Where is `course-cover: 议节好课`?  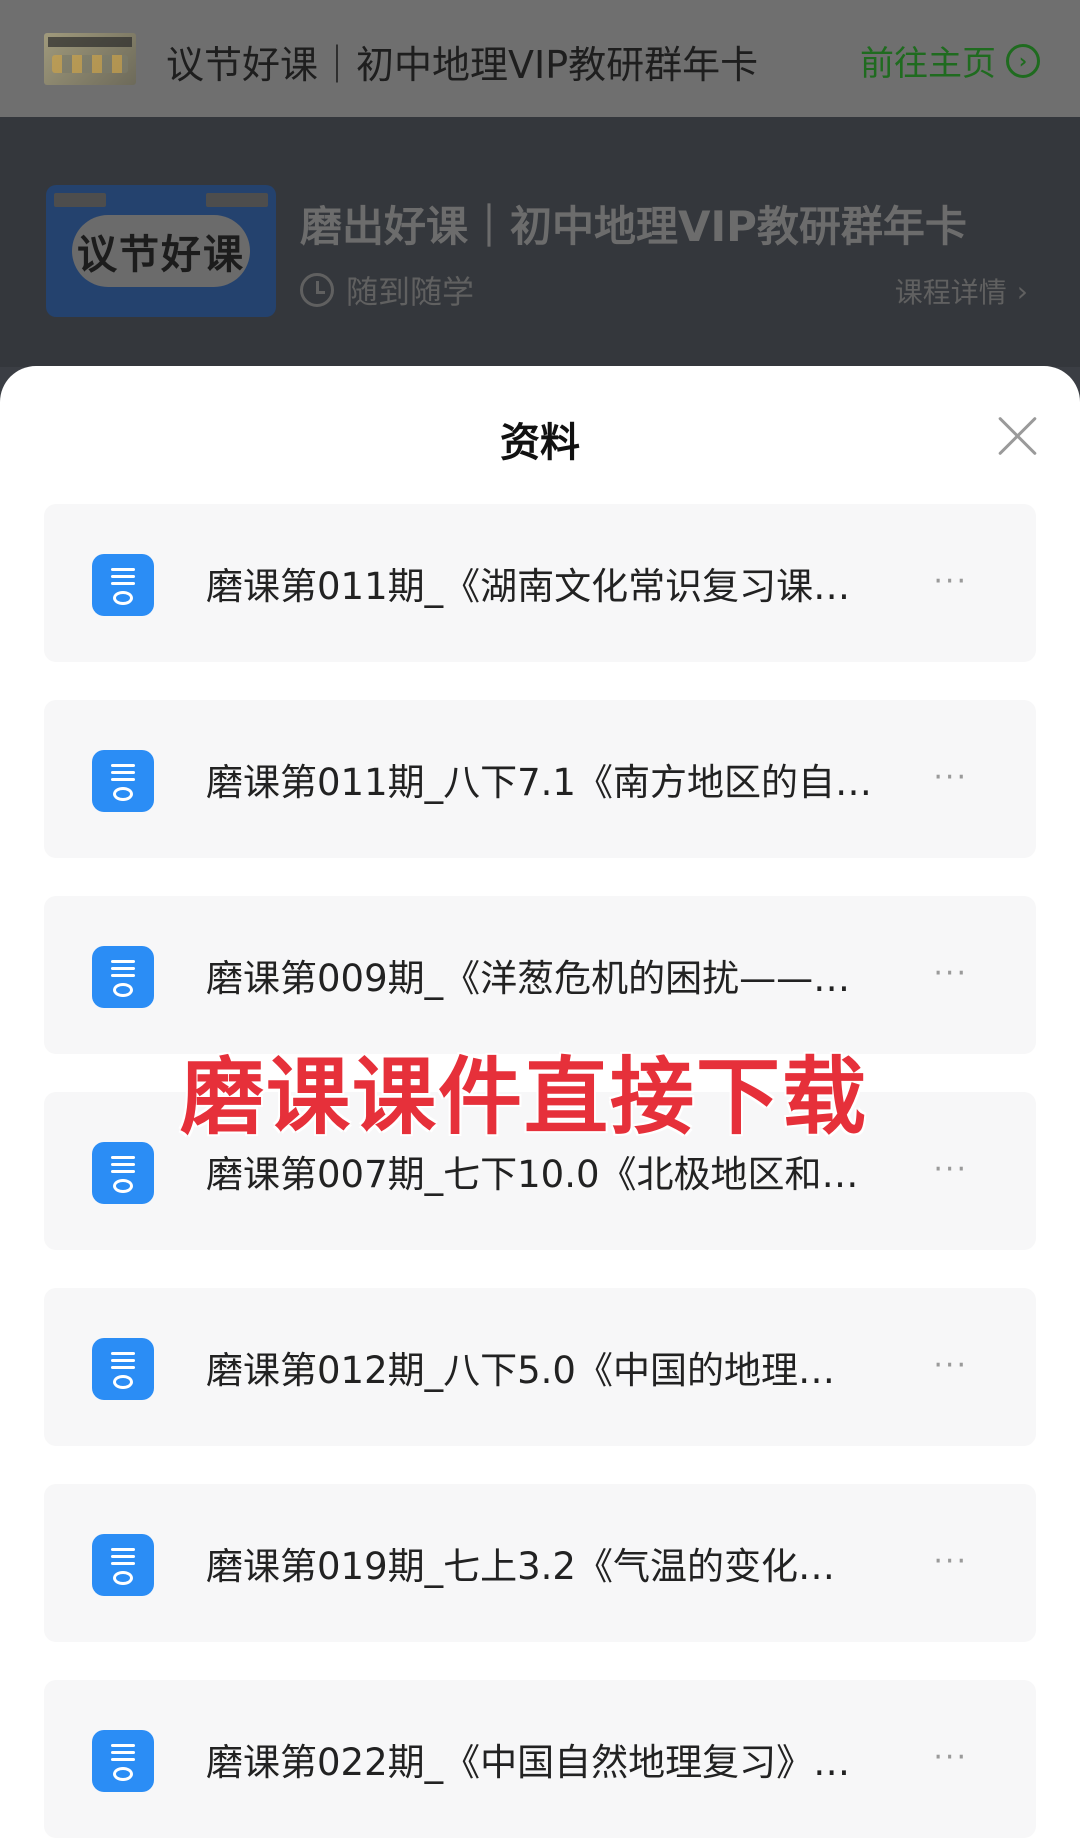 course-cover: 议节好课 is located at coordinates (161, 251).